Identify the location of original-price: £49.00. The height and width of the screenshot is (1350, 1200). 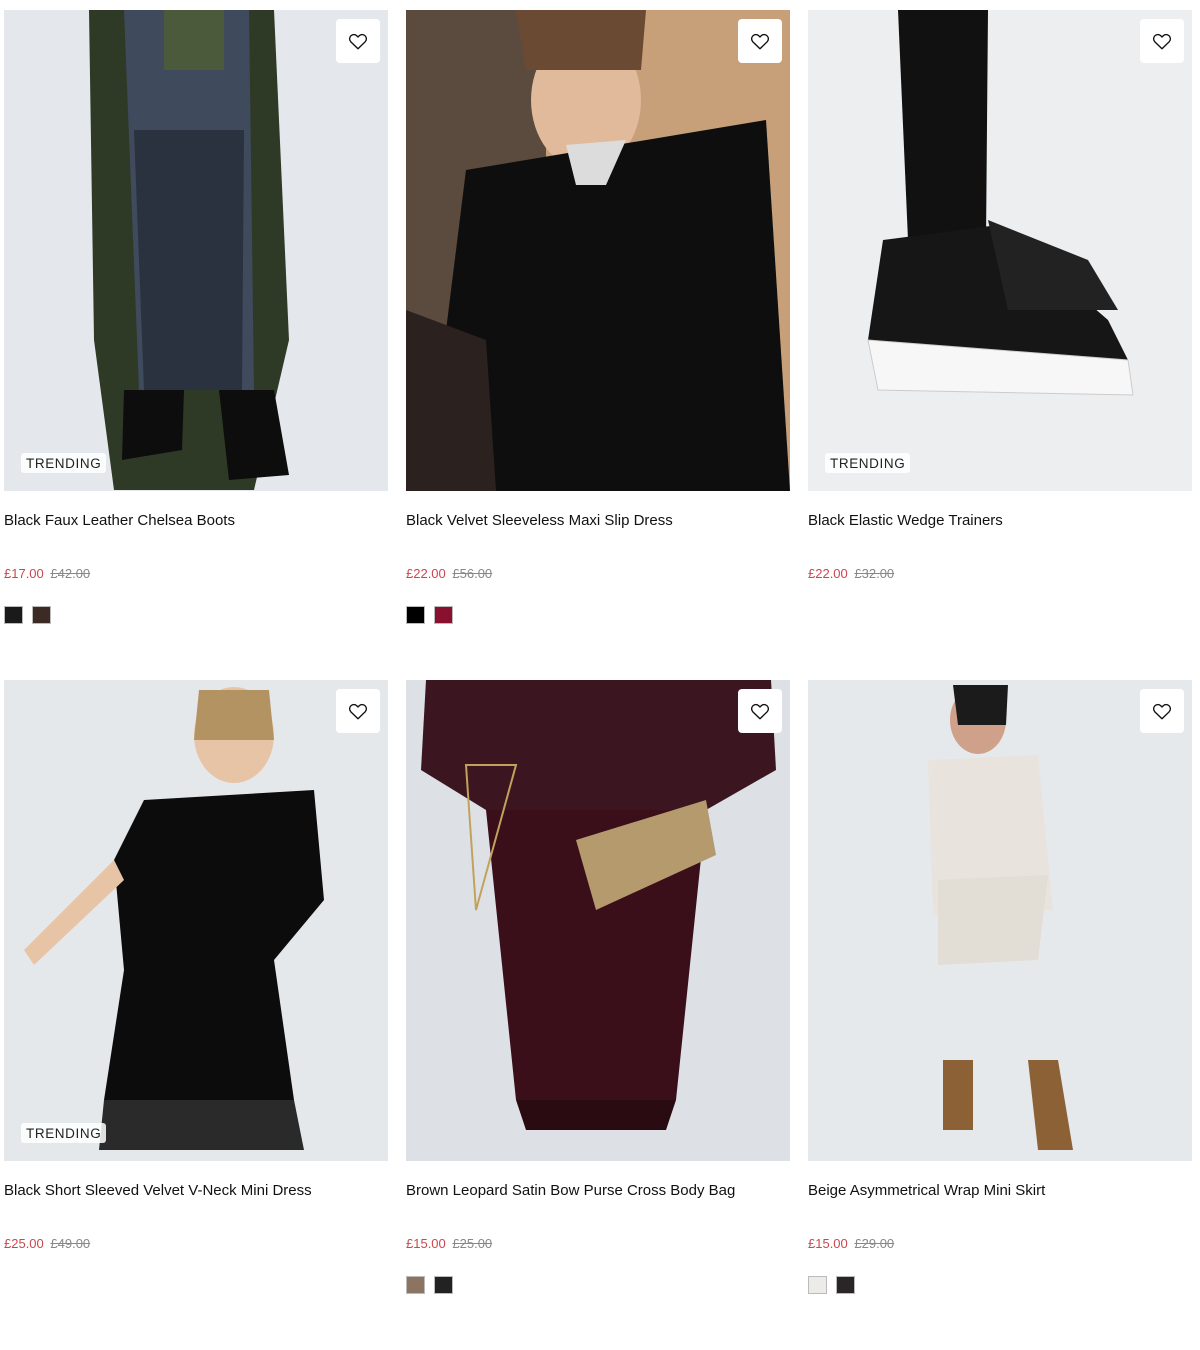
(70, 1243).